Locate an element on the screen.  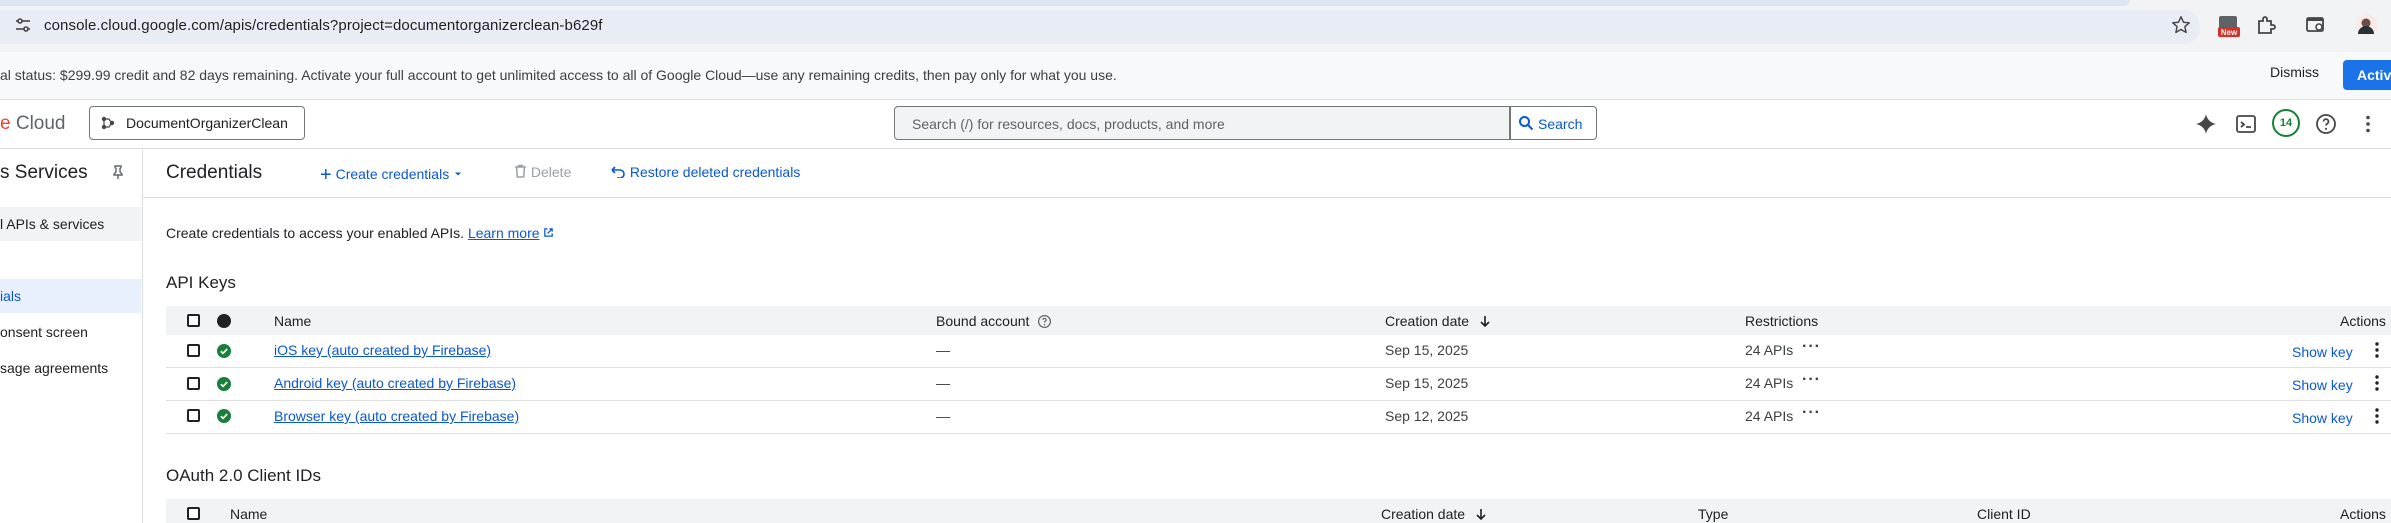
restore-deleted-credentials-button: Restore deleted credentials is located at coordinates (705, 172).